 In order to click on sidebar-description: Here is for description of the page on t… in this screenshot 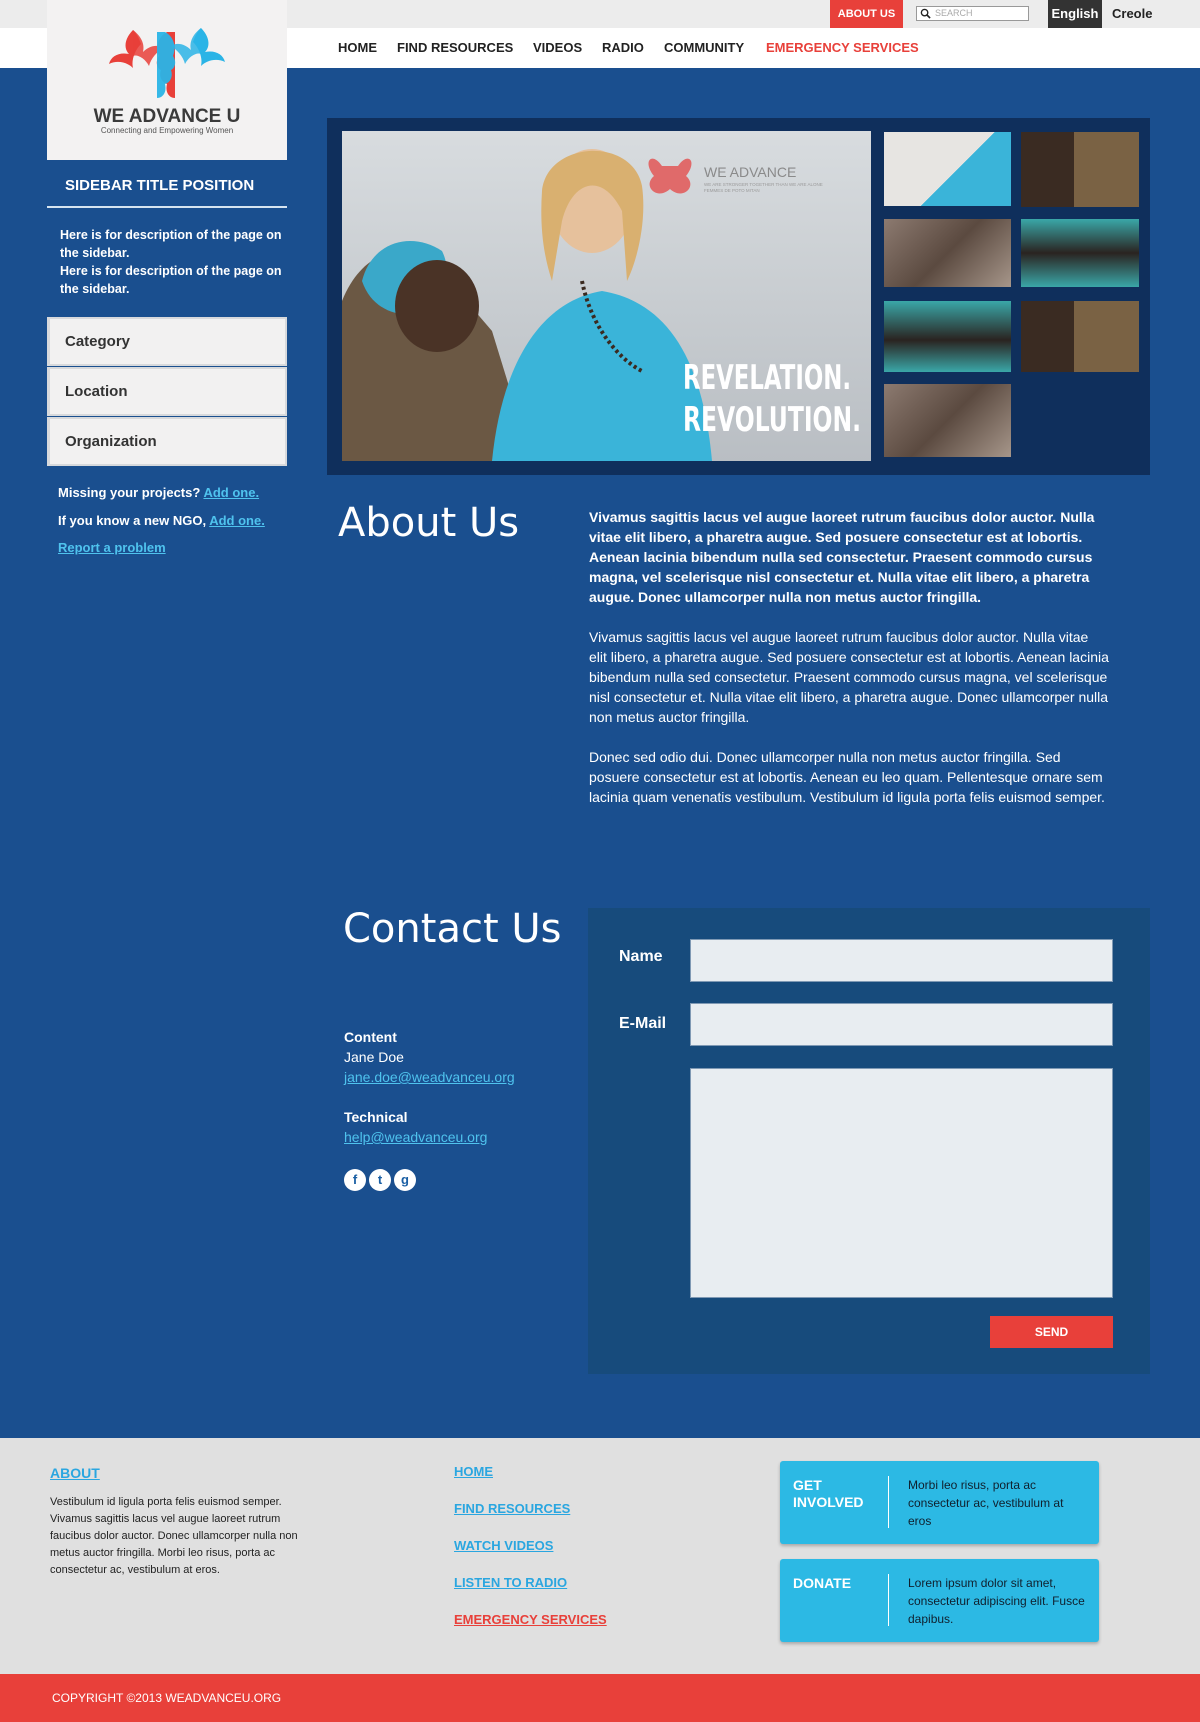, I will do `click(172, 262)`.